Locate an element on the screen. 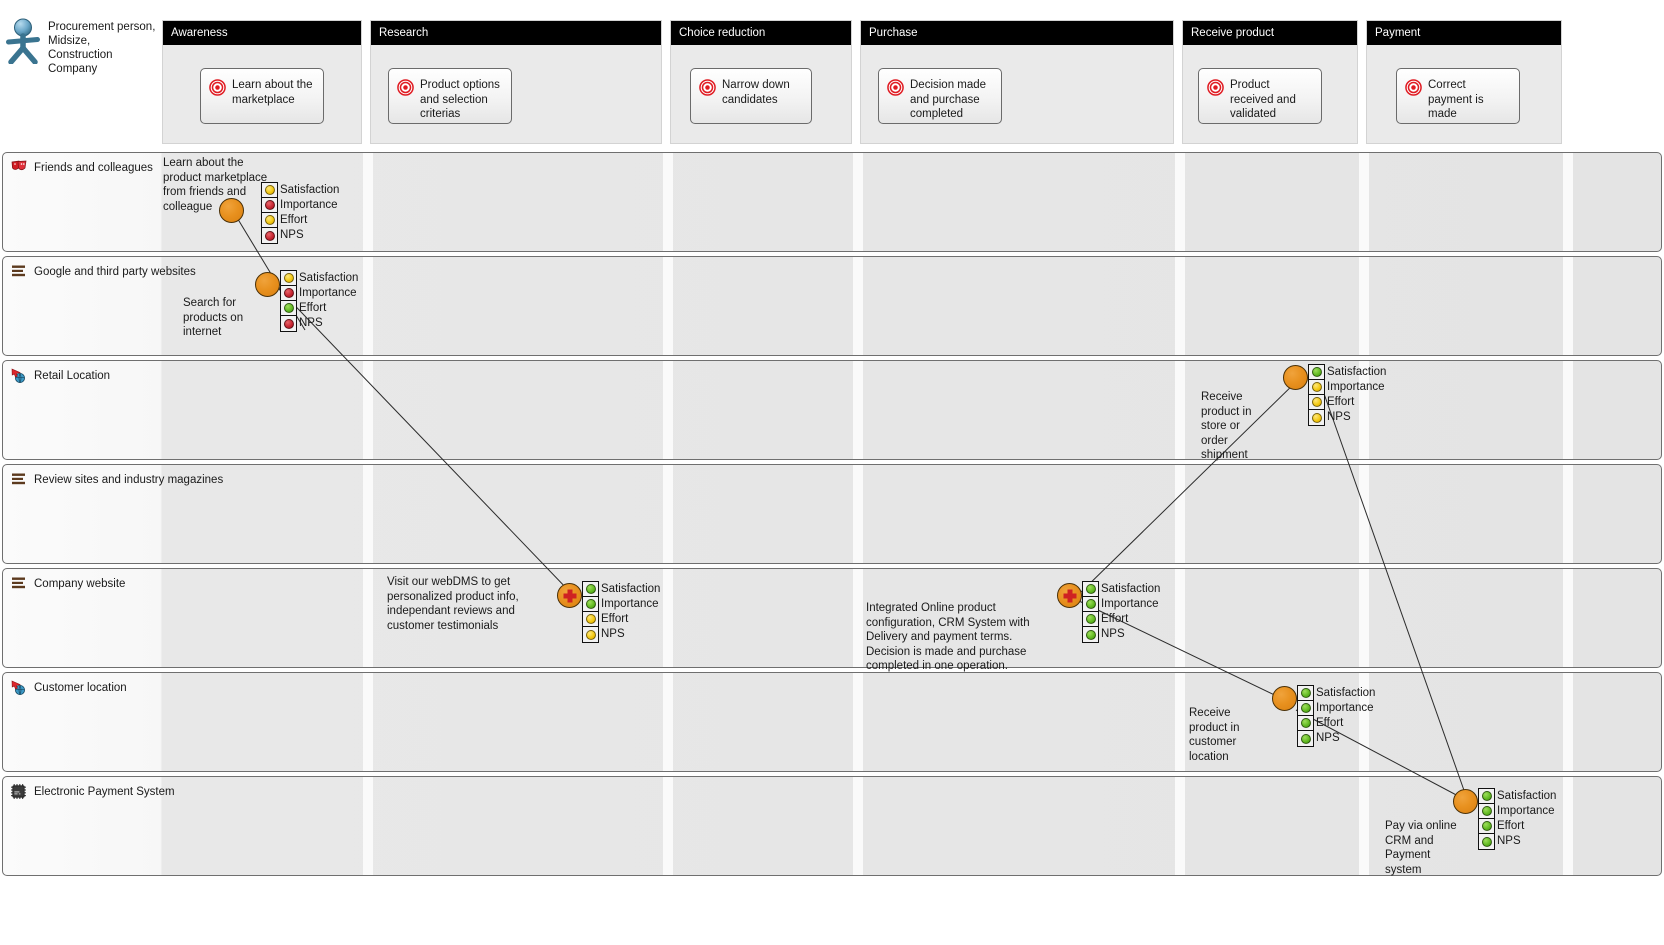 This screenshot has width=1664, height=945. phase-title-payment: Payment is located at coordinates (1464, 33).